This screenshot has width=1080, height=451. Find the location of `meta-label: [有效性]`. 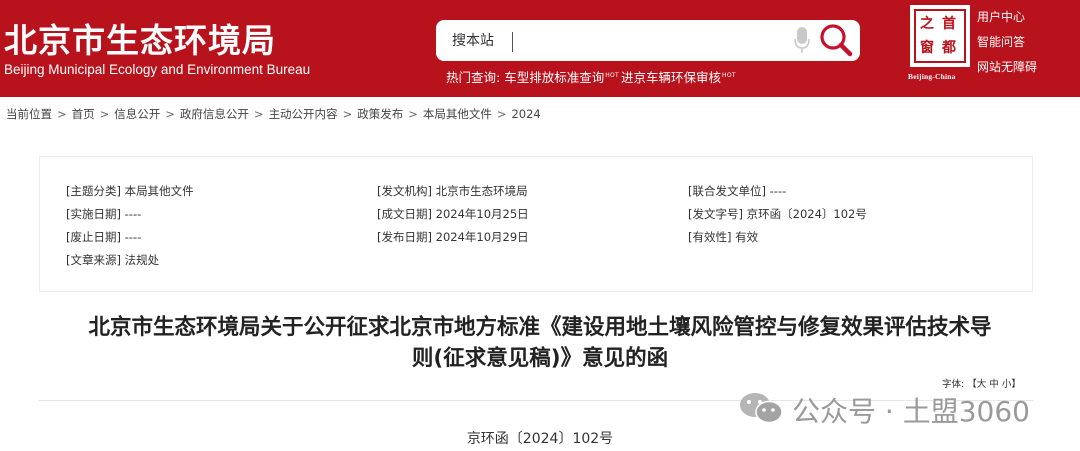

meta-label: [有效性] is located at coordinates (710, 237).